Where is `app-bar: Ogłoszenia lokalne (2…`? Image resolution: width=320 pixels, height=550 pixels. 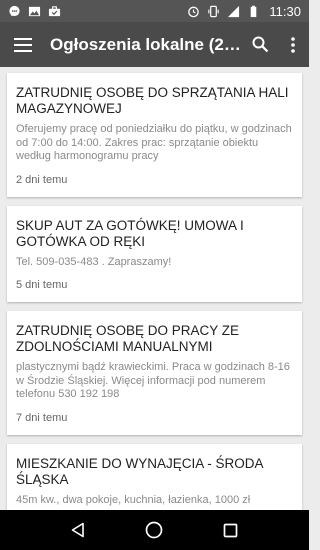 app-bar: Ogłoszenia lokalne (2… is located at coordinates (154, 44).